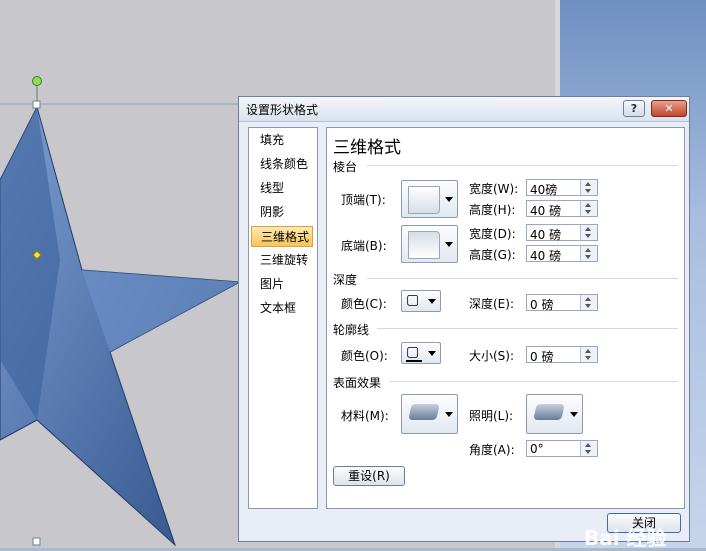 This screenshot has height=551, width=706. What do you see at coordinates (424, 412) in the screenshot?
I see `material-swatch-icon` at bounding box center [424, 412].